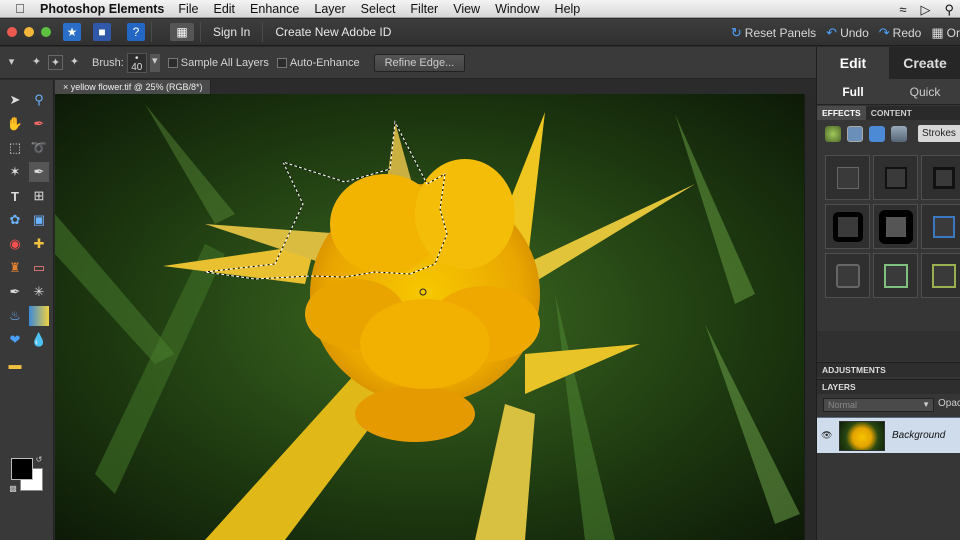 The image size is (960, 540). What do you see at coordinates (65, 87) in the screenshot?
I see `close-document-icon: ×` at bounding box center [65, 87].